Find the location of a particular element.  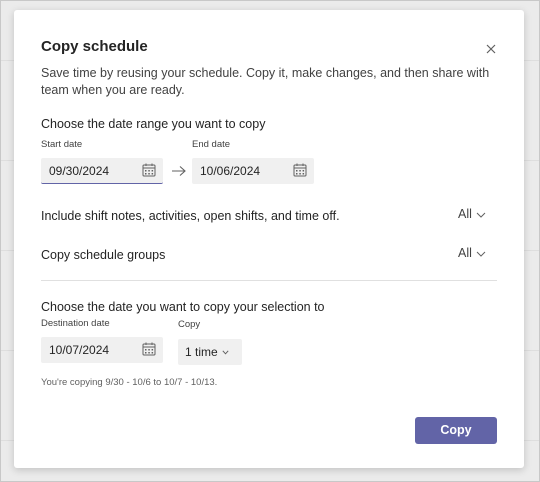

end-date-value: 10/06/2024 is located at coordinates (230, 171).